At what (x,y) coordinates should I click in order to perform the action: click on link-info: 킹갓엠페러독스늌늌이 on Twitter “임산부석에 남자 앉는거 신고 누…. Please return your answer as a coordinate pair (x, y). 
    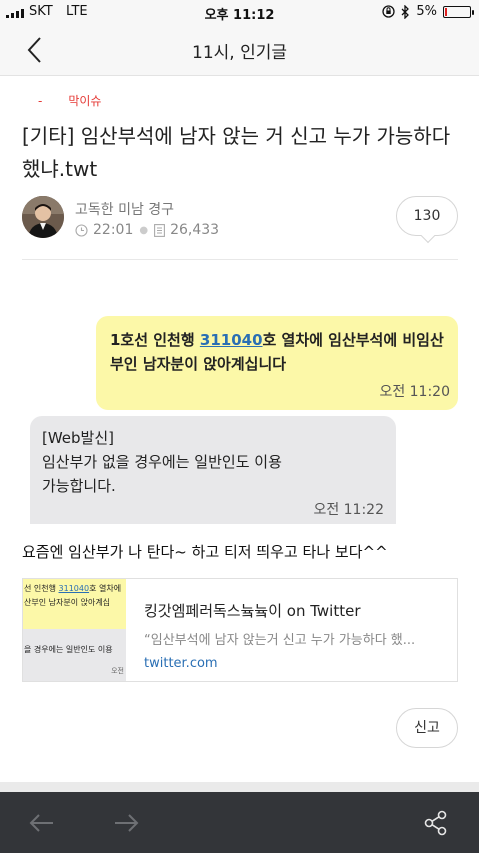
    Looking at the image, I should click on (295, 625).